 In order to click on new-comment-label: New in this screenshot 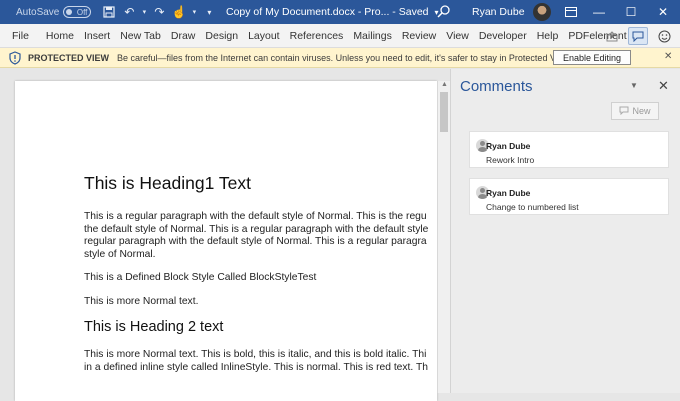, I will do `click(641, 111)`.